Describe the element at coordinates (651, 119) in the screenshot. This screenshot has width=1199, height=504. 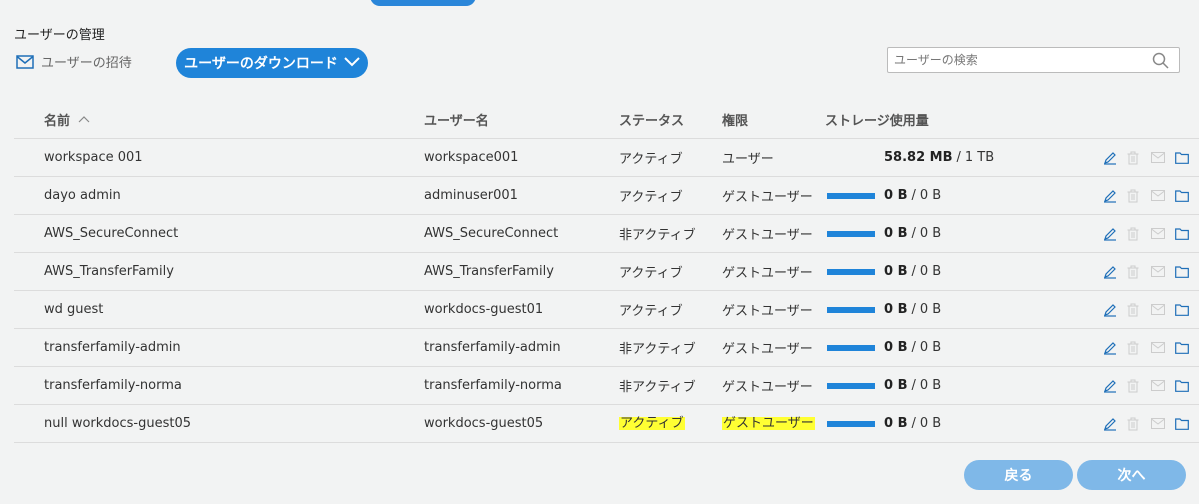
I see `column-header-status: ステータス` at that location.